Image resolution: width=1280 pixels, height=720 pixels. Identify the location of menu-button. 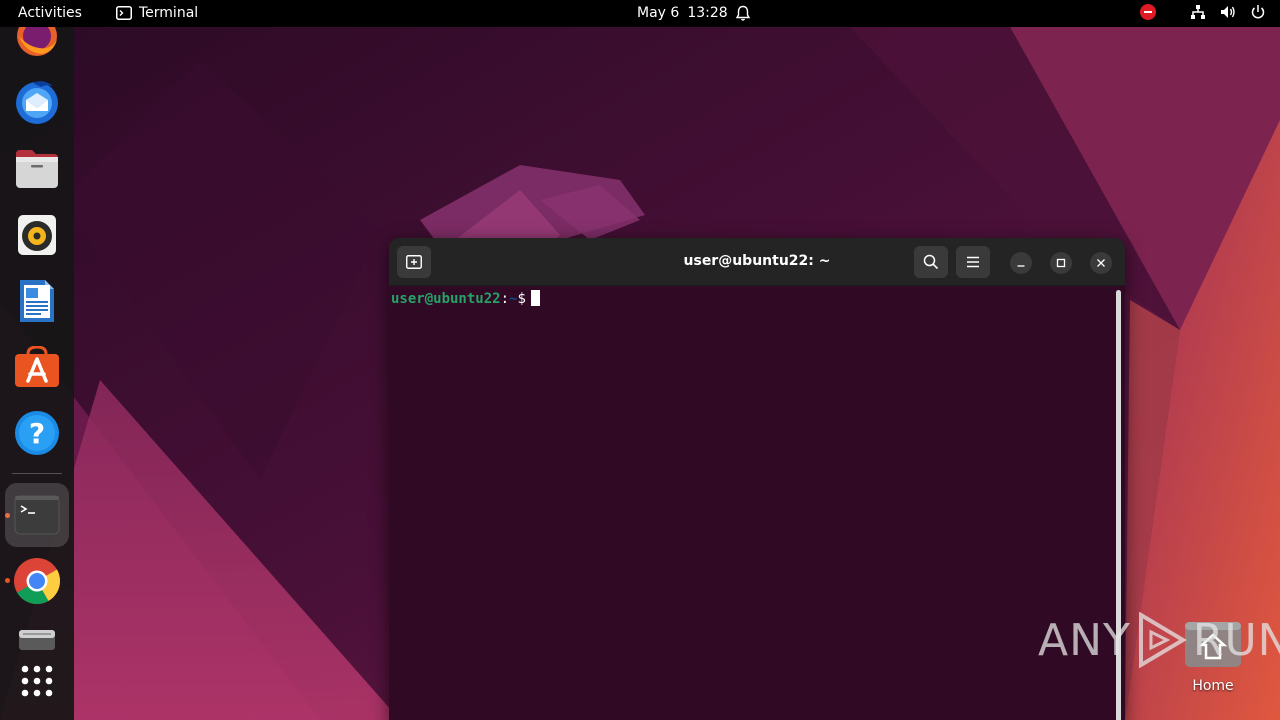
(973, 262).